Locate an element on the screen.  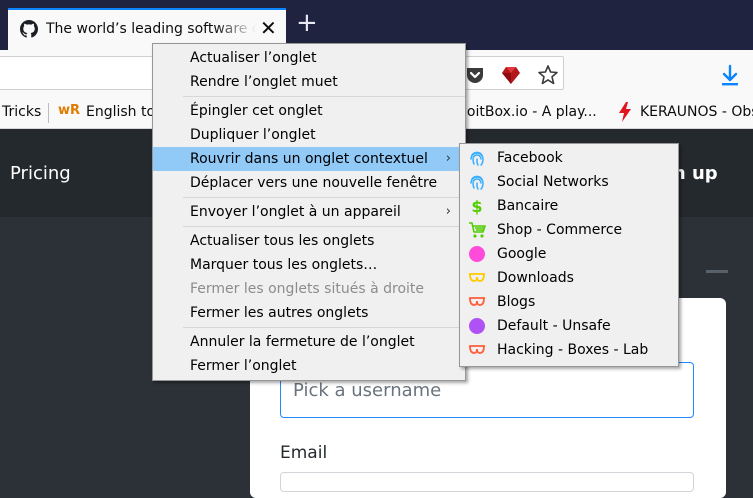
bookmark-item: Tricks is located at coordinates (21, 112).